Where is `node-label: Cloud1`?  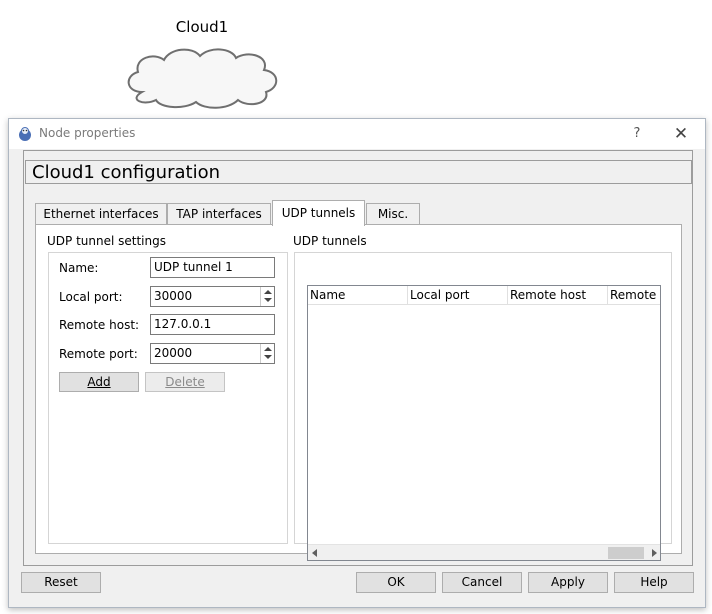
node-label: Cloud1 is located at coordinates (202, 27).